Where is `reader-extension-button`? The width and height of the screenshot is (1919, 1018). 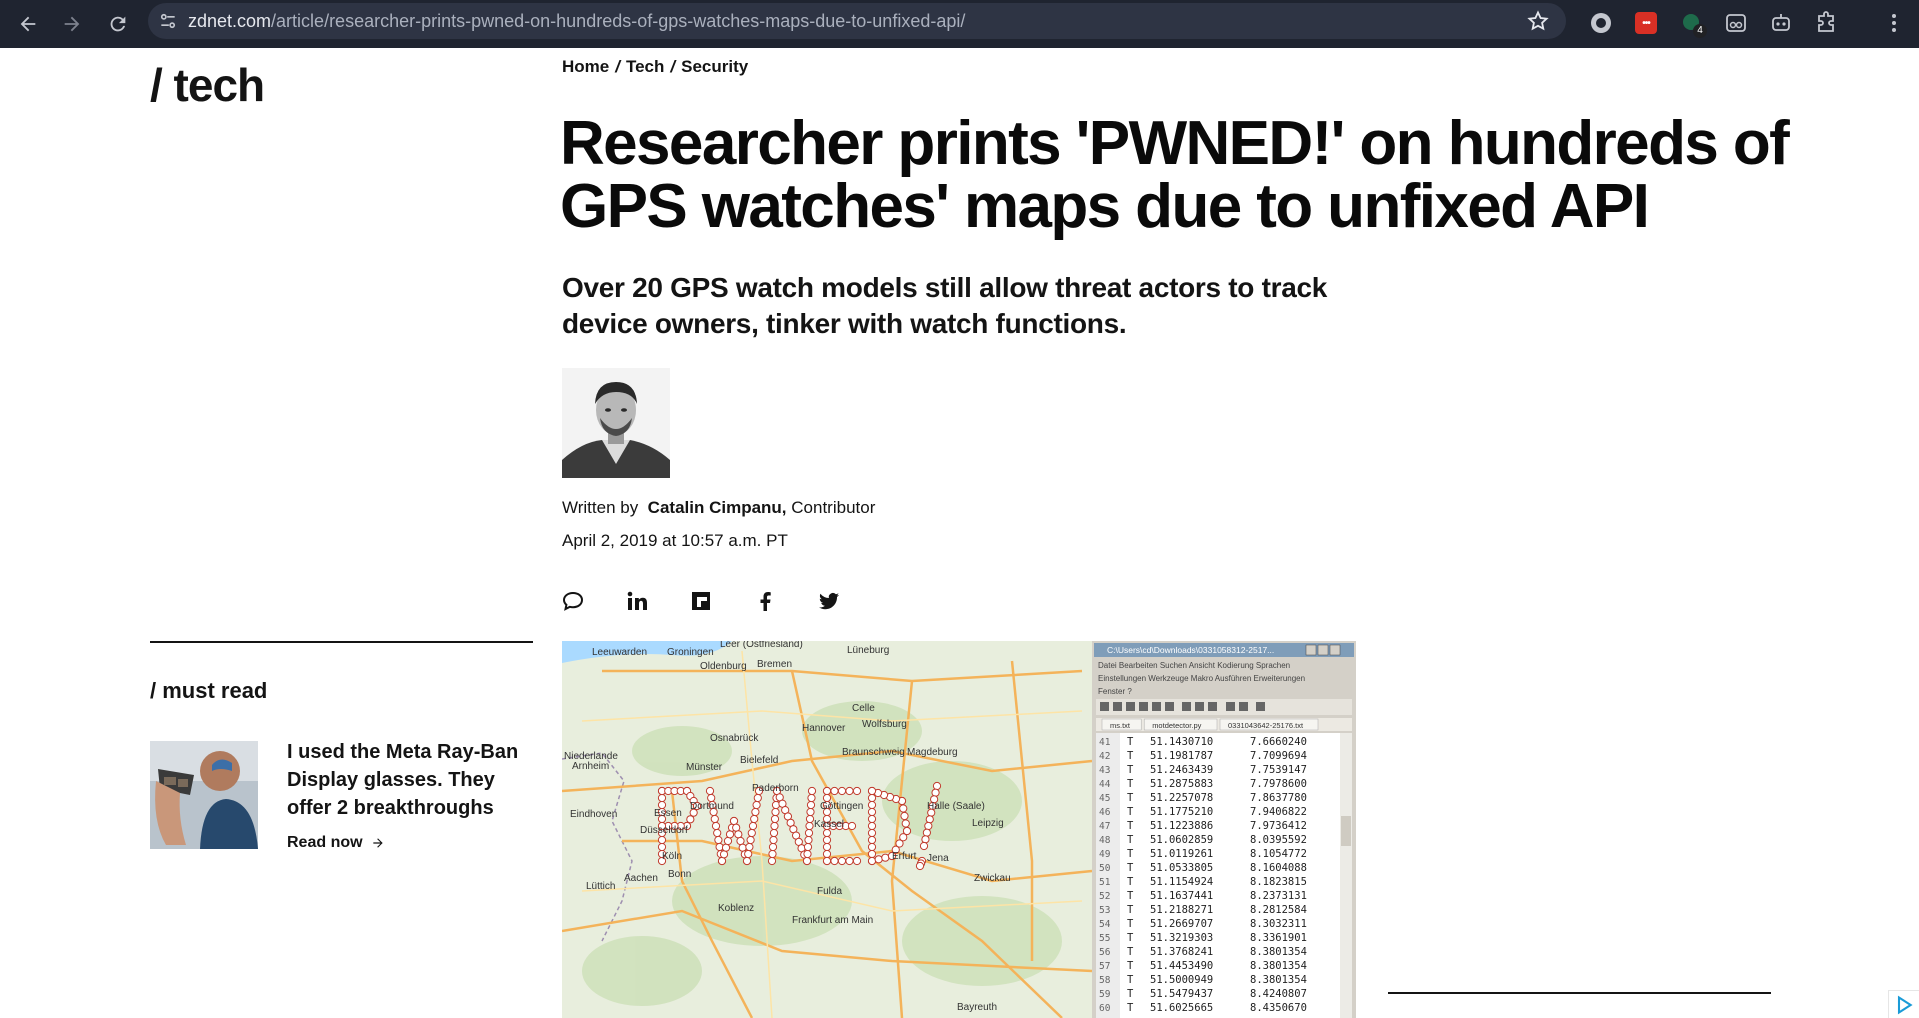 reader-extension-button is located at coordinates (1736, 23).